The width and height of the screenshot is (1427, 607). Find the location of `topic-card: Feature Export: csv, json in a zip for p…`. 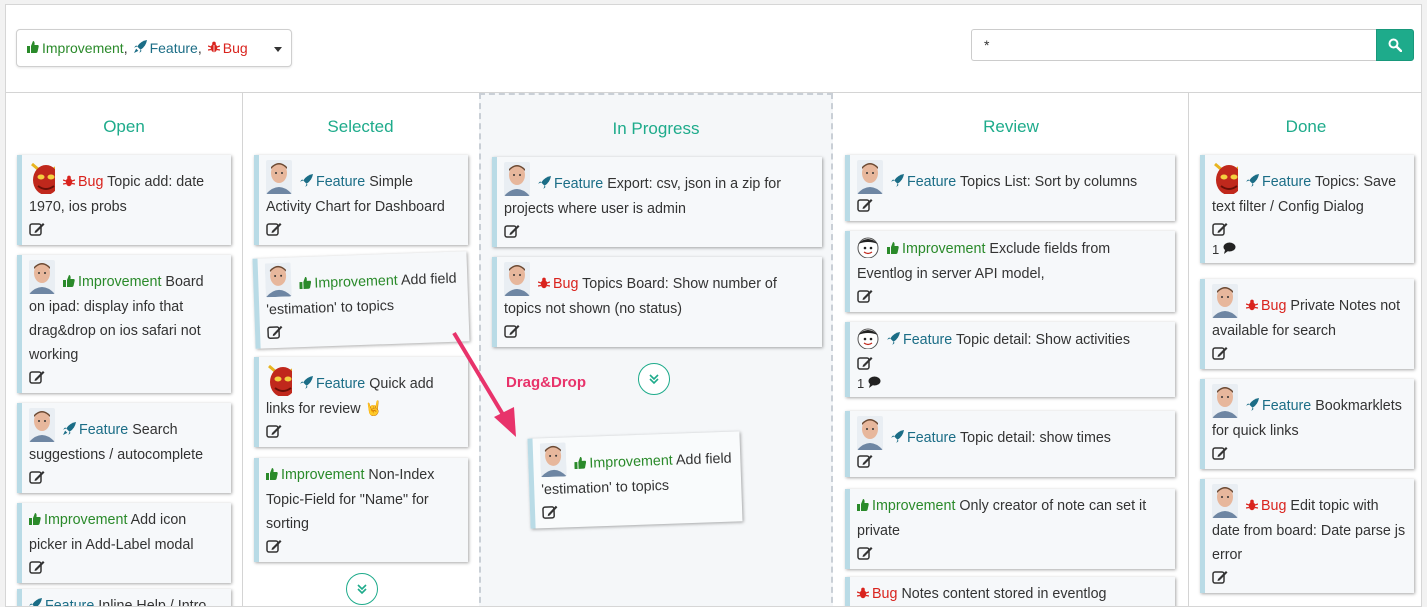

topic-card: Feature Export: csv, json in a zip for p… is located at coordinates (657, 202).